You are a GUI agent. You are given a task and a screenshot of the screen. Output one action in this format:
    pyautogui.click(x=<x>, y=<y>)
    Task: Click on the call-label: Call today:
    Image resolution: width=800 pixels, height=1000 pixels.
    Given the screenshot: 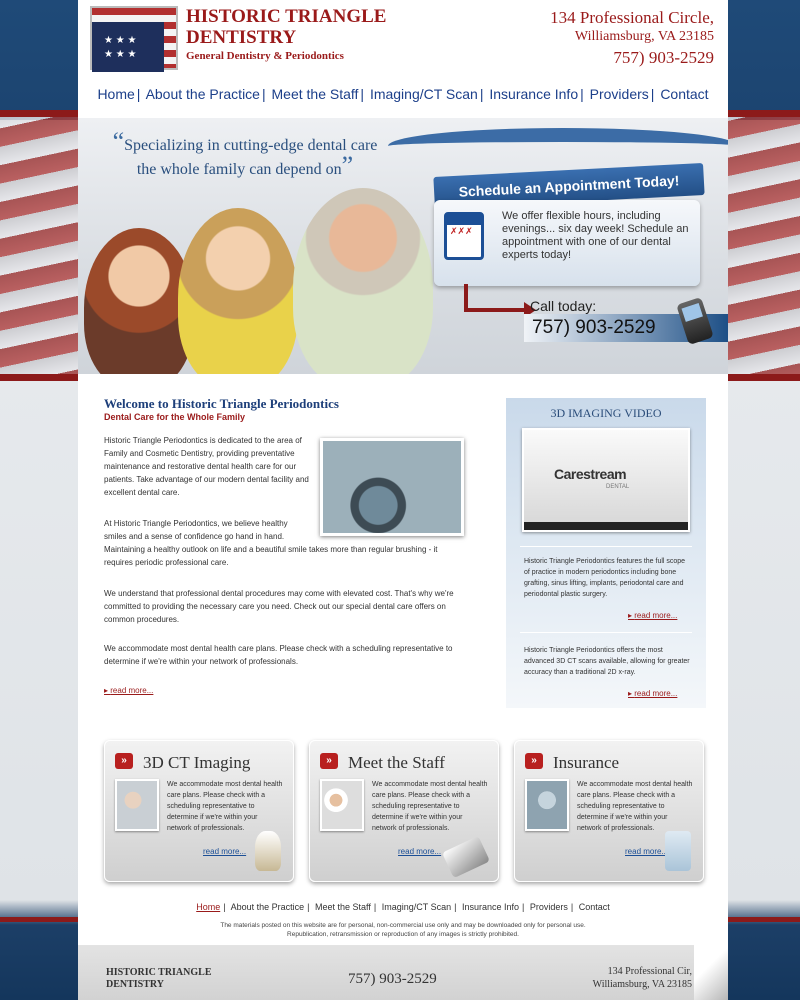 What is the action you would take?
    pyautogui.click(x=563, y=306)
    